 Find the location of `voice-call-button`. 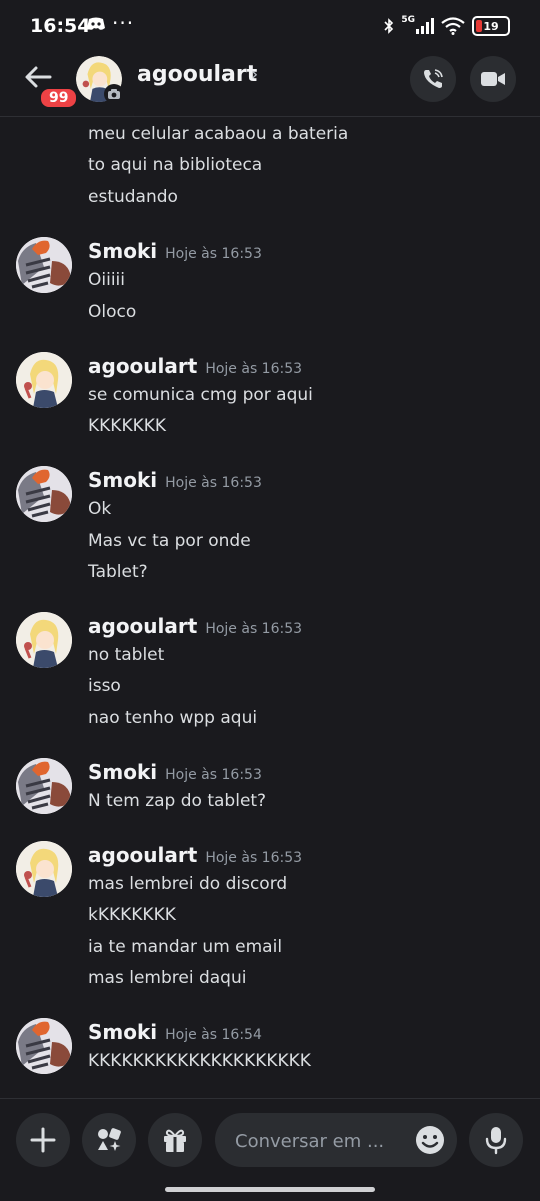

voice-call-button is located at coordinates (433, 79).